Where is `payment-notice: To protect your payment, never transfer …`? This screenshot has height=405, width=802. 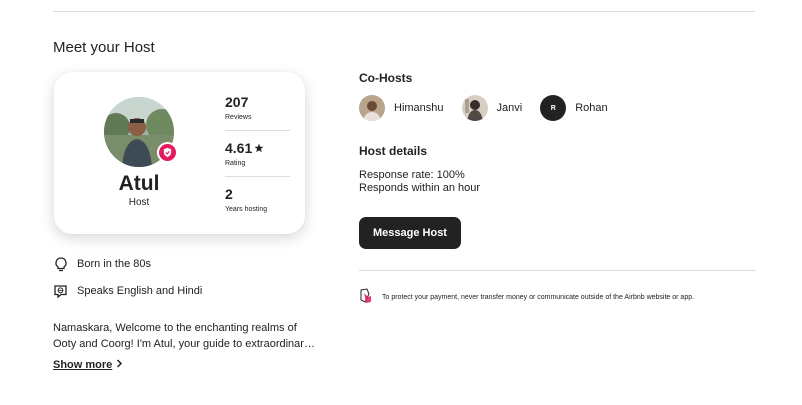 payment-notice: To protect your payment, never transfer … is located at coordinates (526, 297).